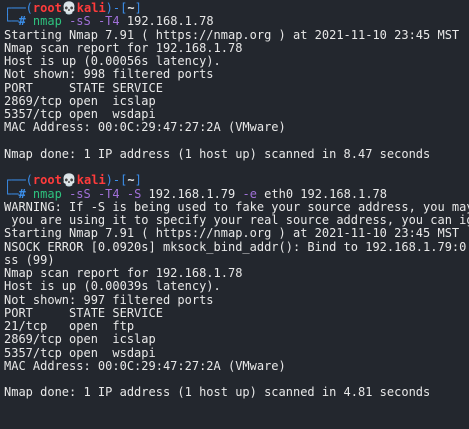 The image size is (469, 429). Describe the element at coordinates (112, 61) in the screenshot. I see `output-line: Host is up (0.00056s latency).` at that location.